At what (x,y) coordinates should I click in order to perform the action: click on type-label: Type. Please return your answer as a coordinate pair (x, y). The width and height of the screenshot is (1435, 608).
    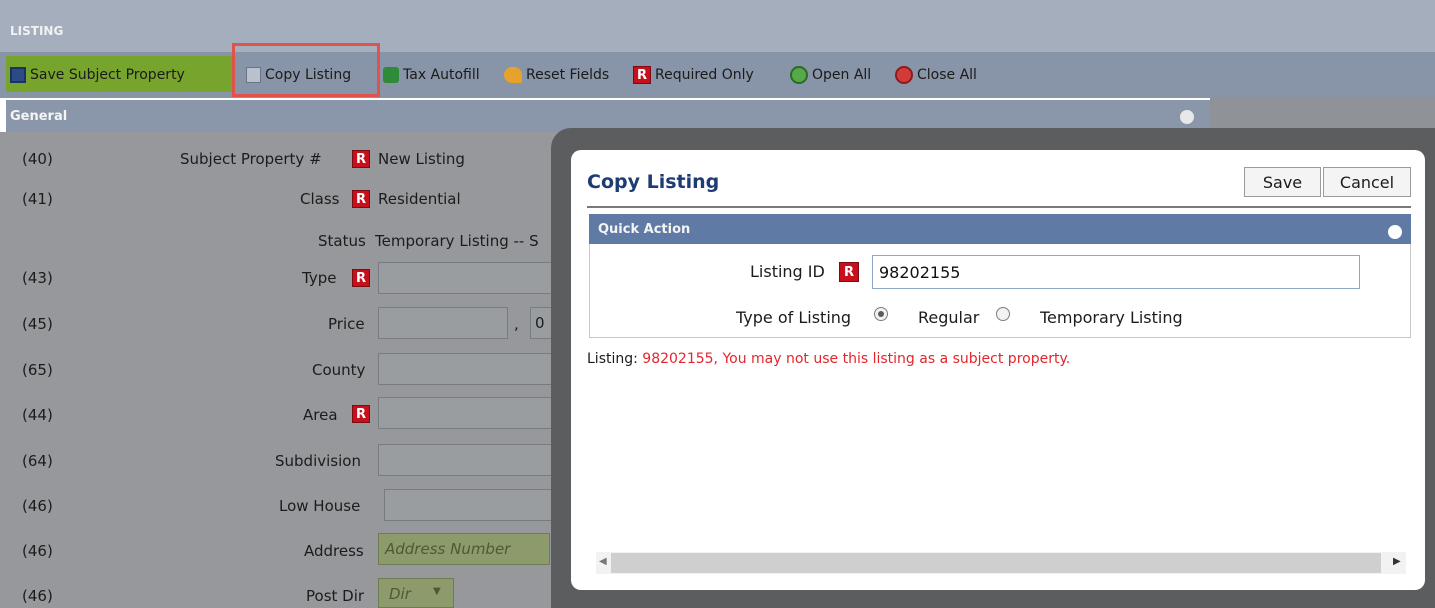
    Looking at the image, I should click on (319, 278).